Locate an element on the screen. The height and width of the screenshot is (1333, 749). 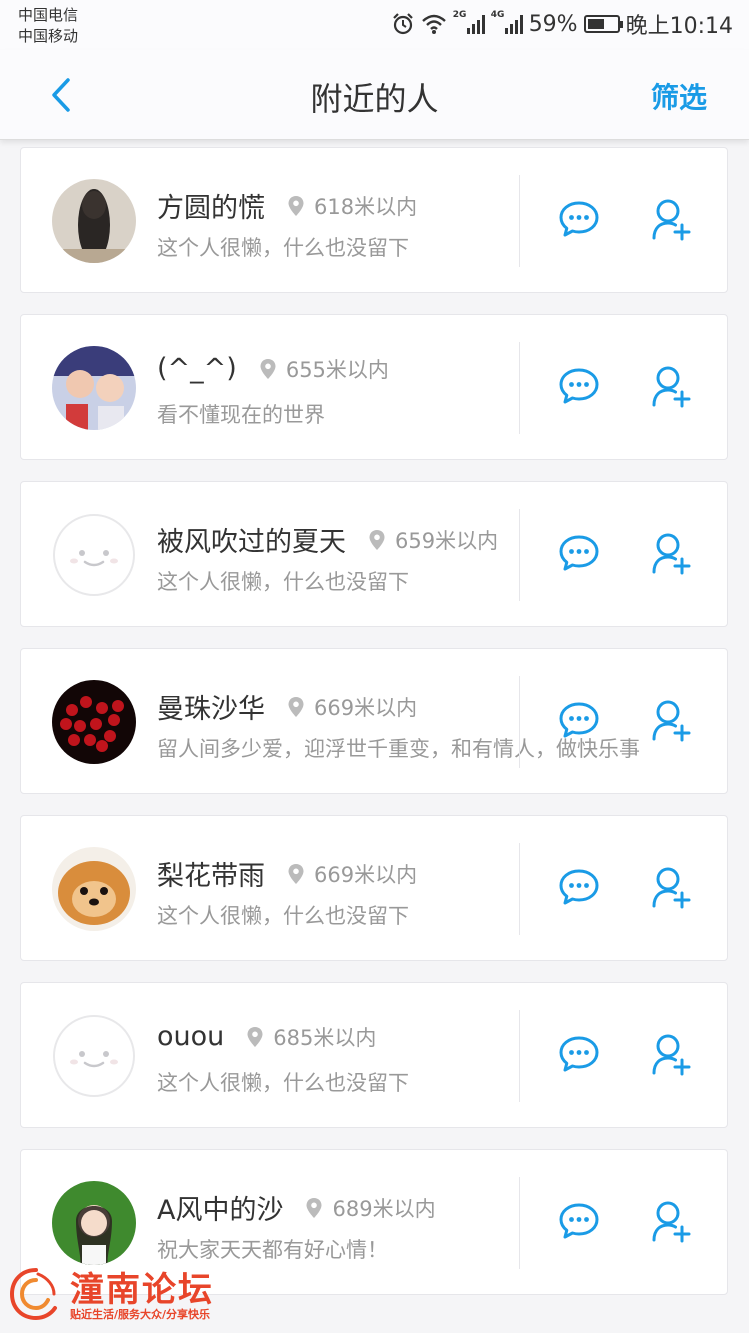
distance-label: 685米以内 is located at coordinates (325, 1037).